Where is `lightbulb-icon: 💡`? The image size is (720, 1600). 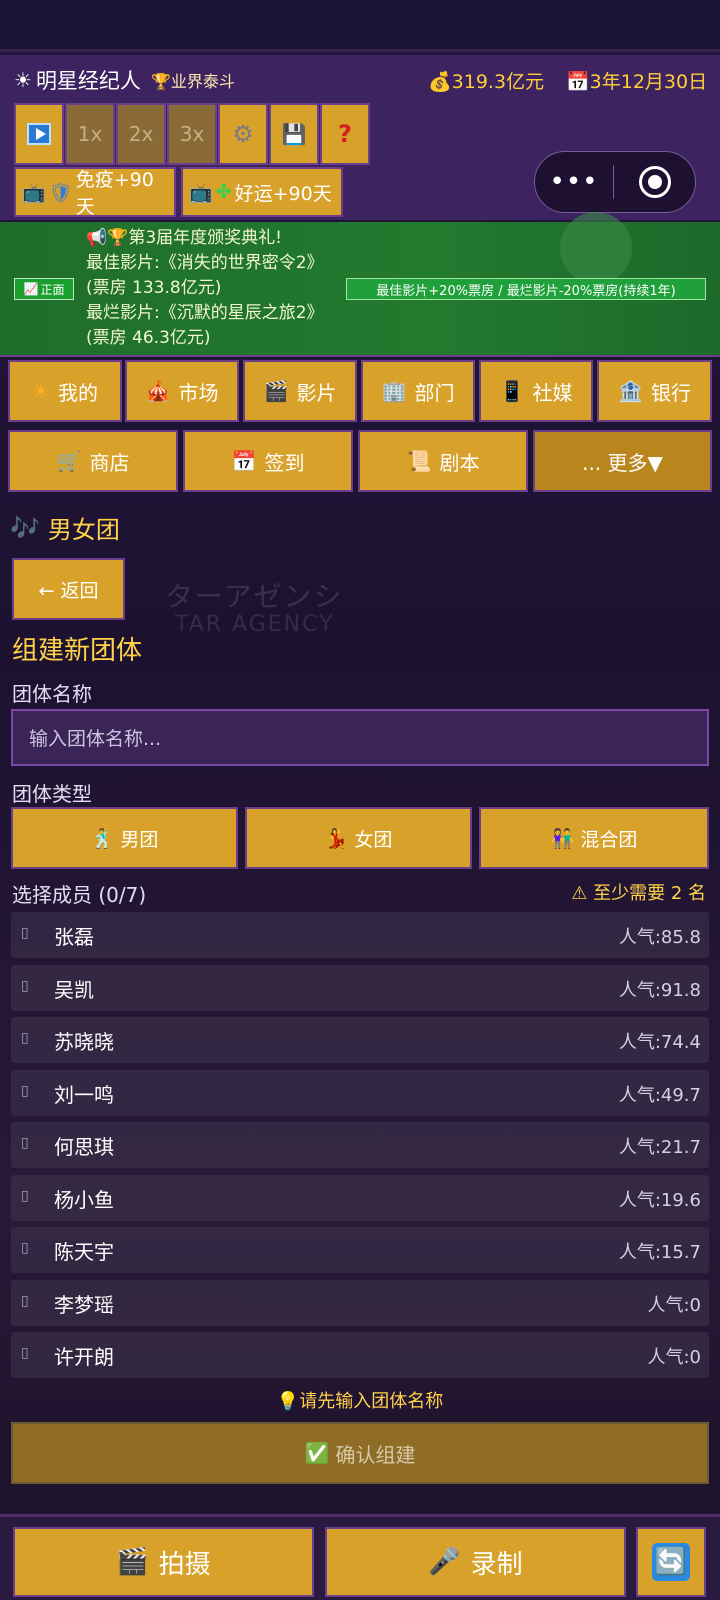
lightbulb-icon: 💡 is located at coordinates (288, 1401).